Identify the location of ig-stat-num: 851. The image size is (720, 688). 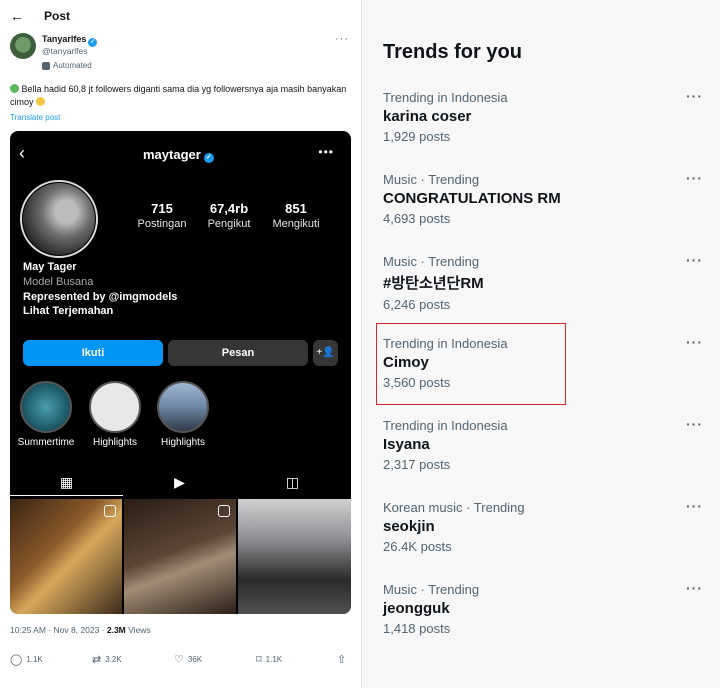
(296, 208).